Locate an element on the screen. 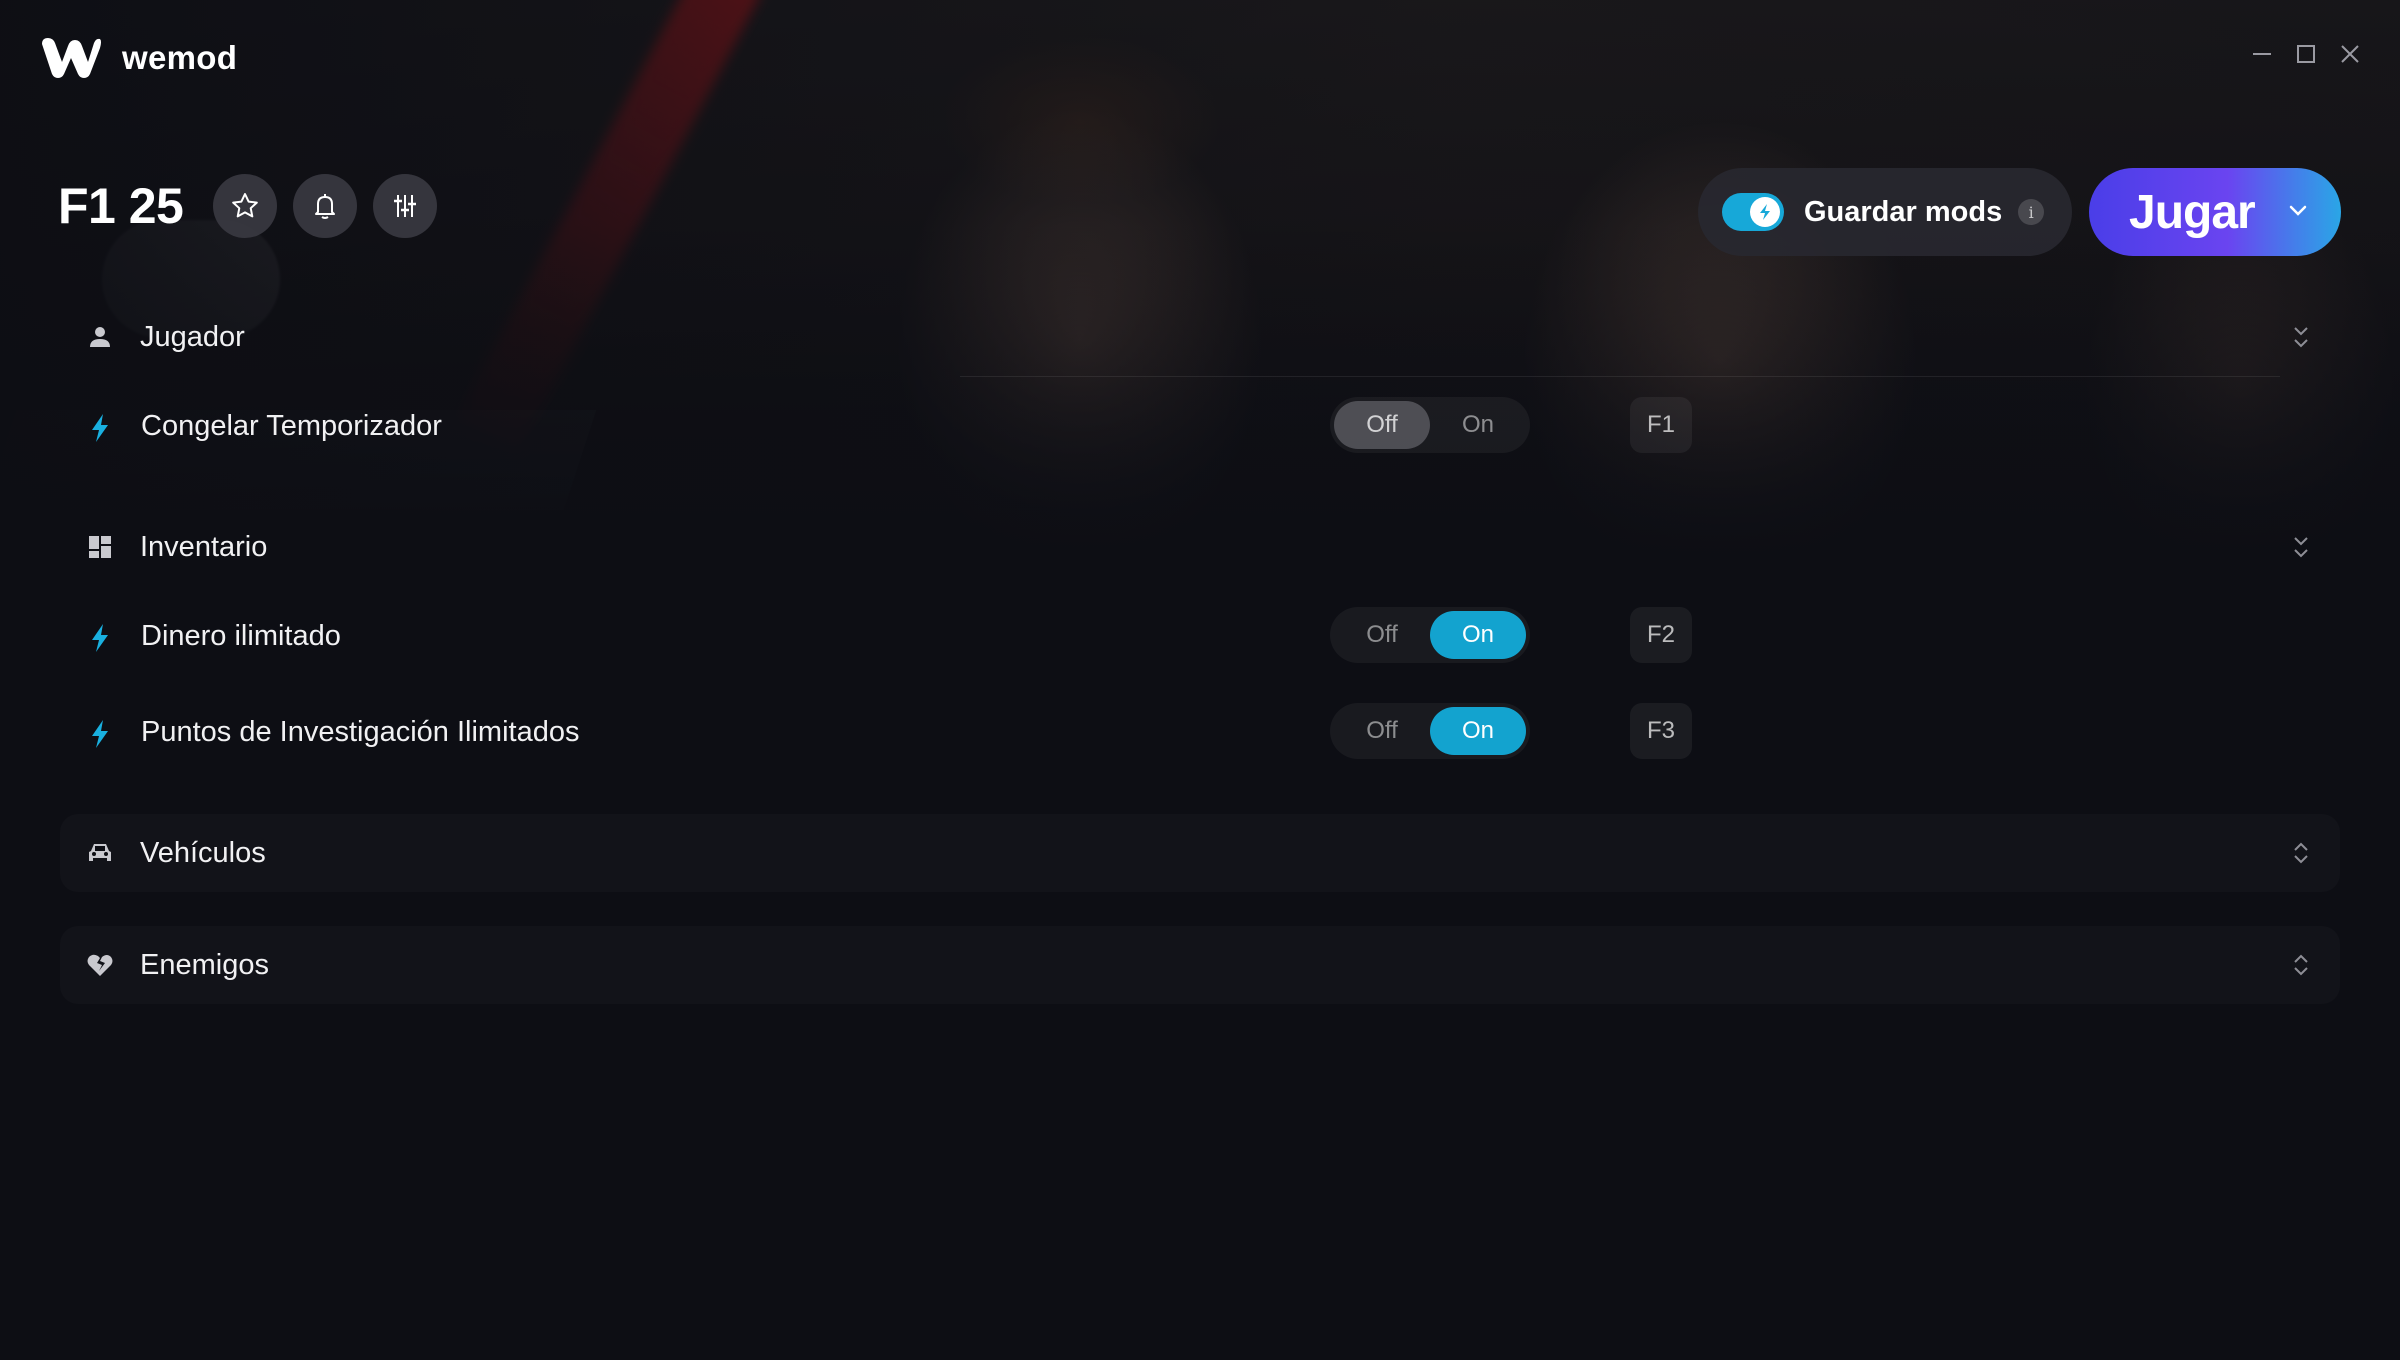 This screenshot has width=2400, height=1360. title-bar: wemod is located at coordinates (1200, 60).